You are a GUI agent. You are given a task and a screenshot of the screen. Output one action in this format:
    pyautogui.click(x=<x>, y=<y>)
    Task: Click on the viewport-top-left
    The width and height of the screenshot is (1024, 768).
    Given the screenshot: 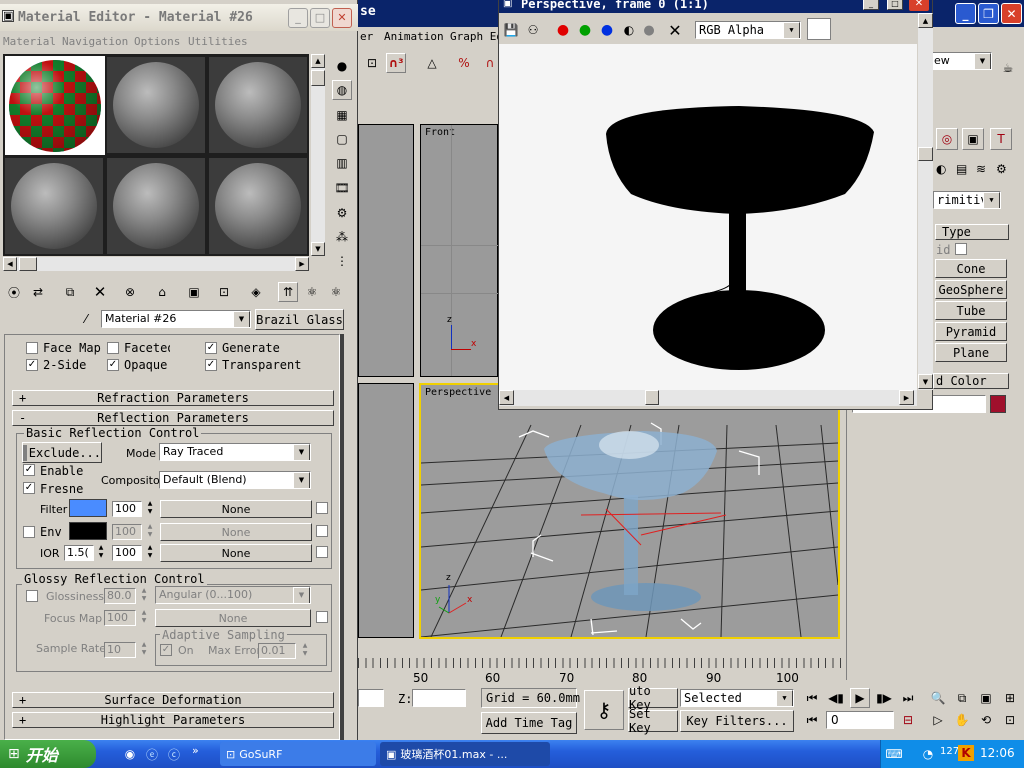 What is the action you would take?
    pyautogui.click(x=386, y=250)
    